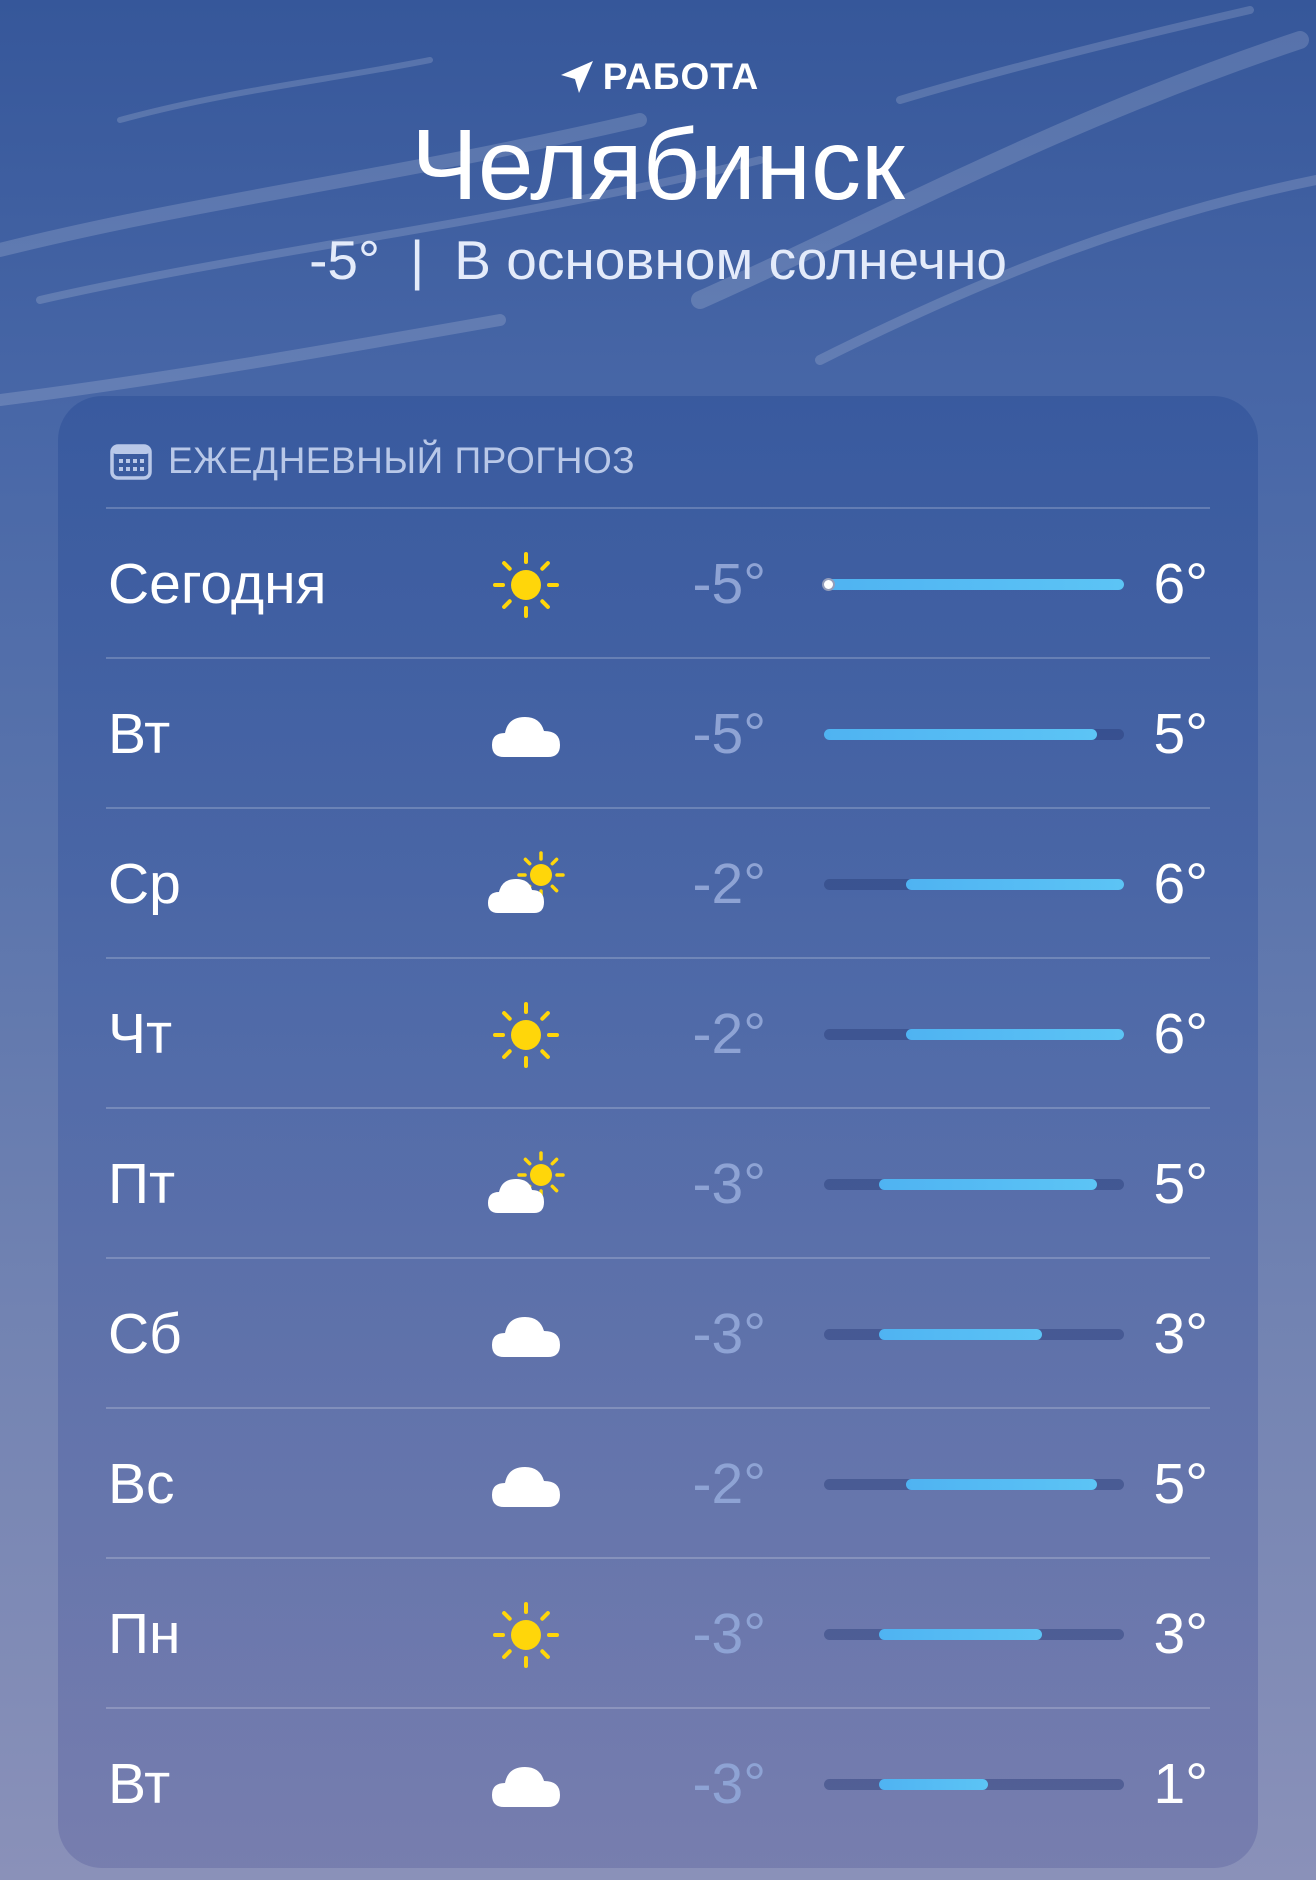 This screenshot has height=1880, width=1316. Describe the element at coordinates (140, 1034) in the screenshot. I see `day-label: Чт` at that location.